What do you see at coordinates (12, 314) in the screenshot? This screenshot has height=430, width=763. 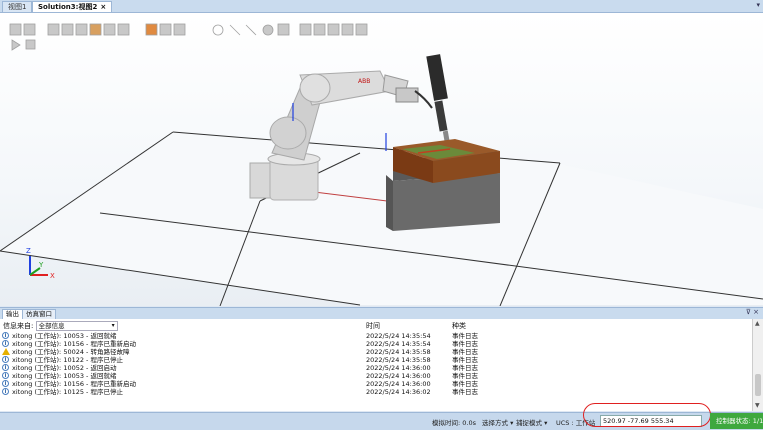 I see `tab-output-label: 输出` at bounding box center [12, 314].